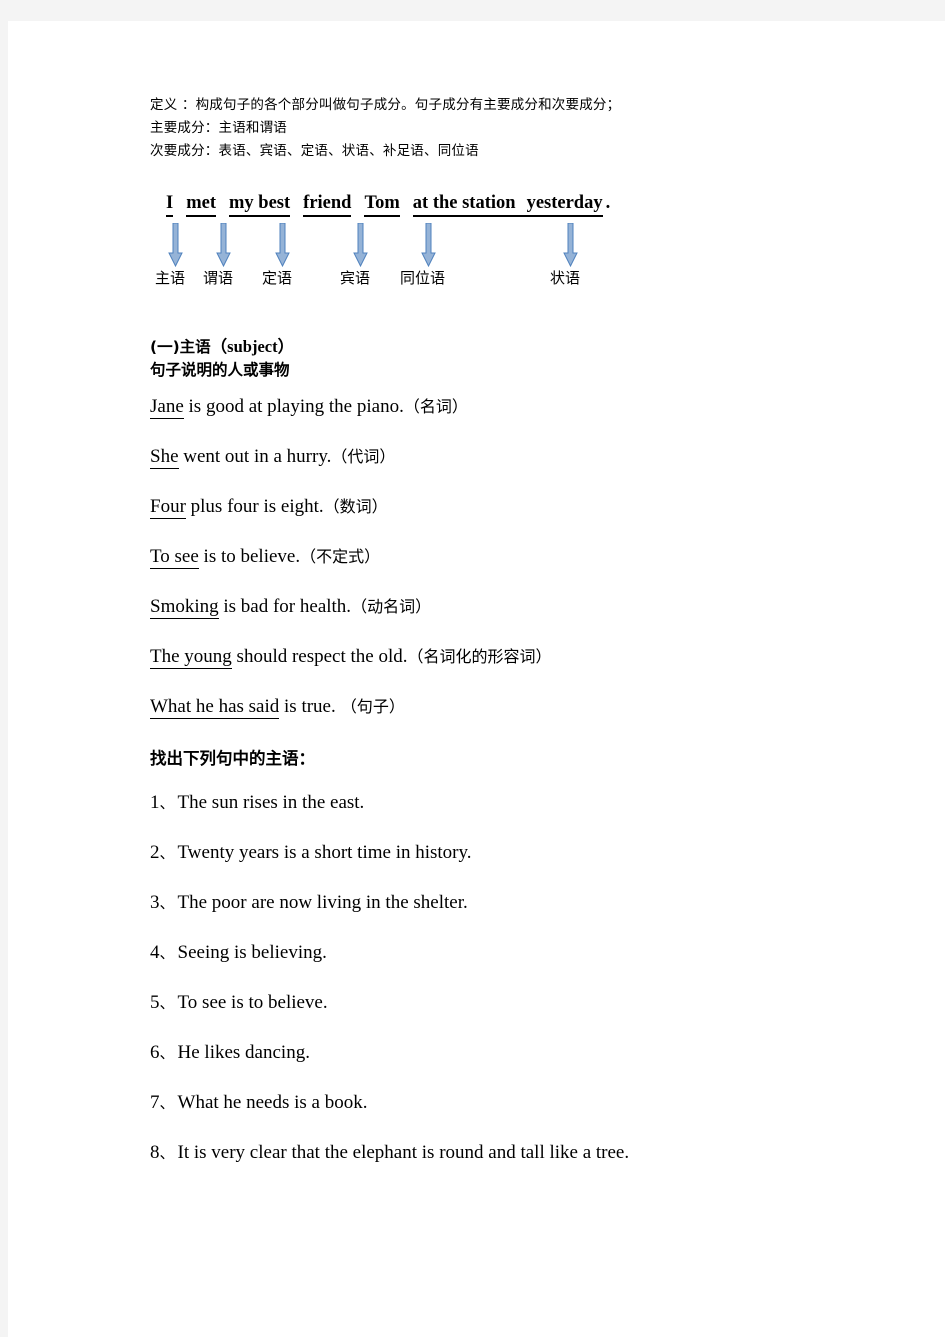  What do you see at coordinates (355, 278) in the screenshot?
I see `label-object: 宾语` at bounding box center [355, 278].